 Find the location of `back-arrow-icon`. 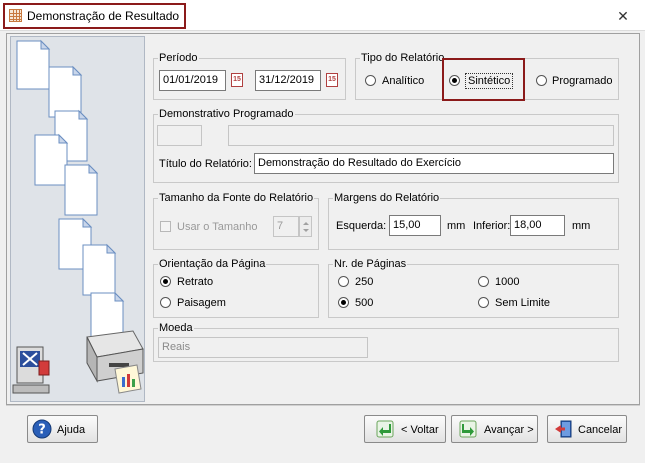

back-arrow-icon is located at coordinates (385, 429).